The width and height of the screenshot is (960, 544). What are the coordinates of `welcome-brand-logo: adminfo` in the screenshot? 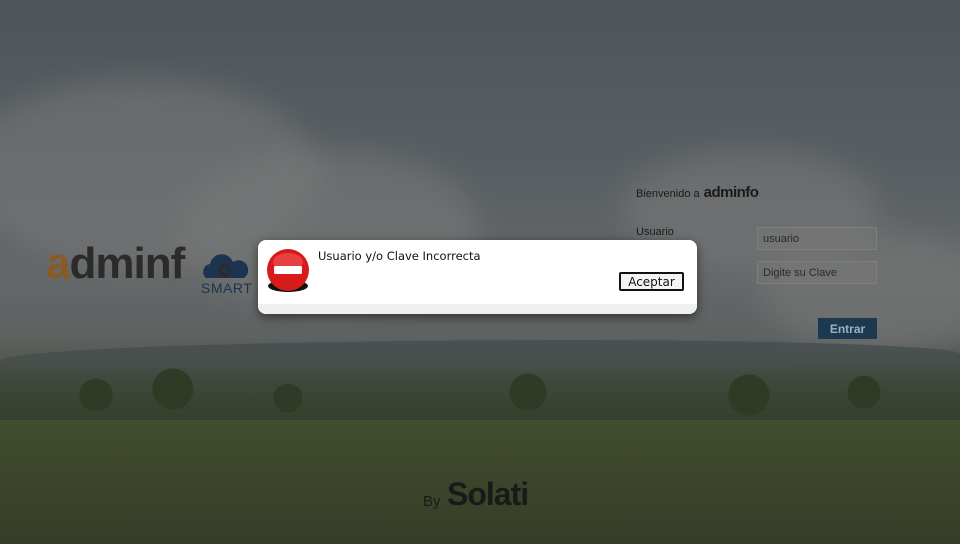 It's located at (731, 192).